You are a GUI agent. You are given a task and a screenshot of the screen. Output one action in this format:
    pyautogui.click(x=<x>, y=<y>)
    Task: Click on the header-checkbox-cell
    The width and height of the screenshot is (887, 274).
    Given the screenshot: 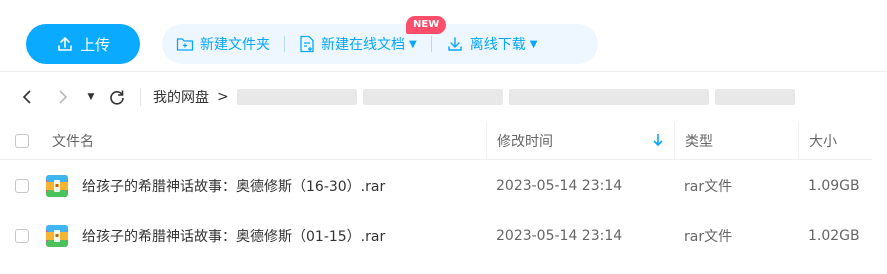 What is the action you would take?
    pyautogui.click(x=22, y=140)
    